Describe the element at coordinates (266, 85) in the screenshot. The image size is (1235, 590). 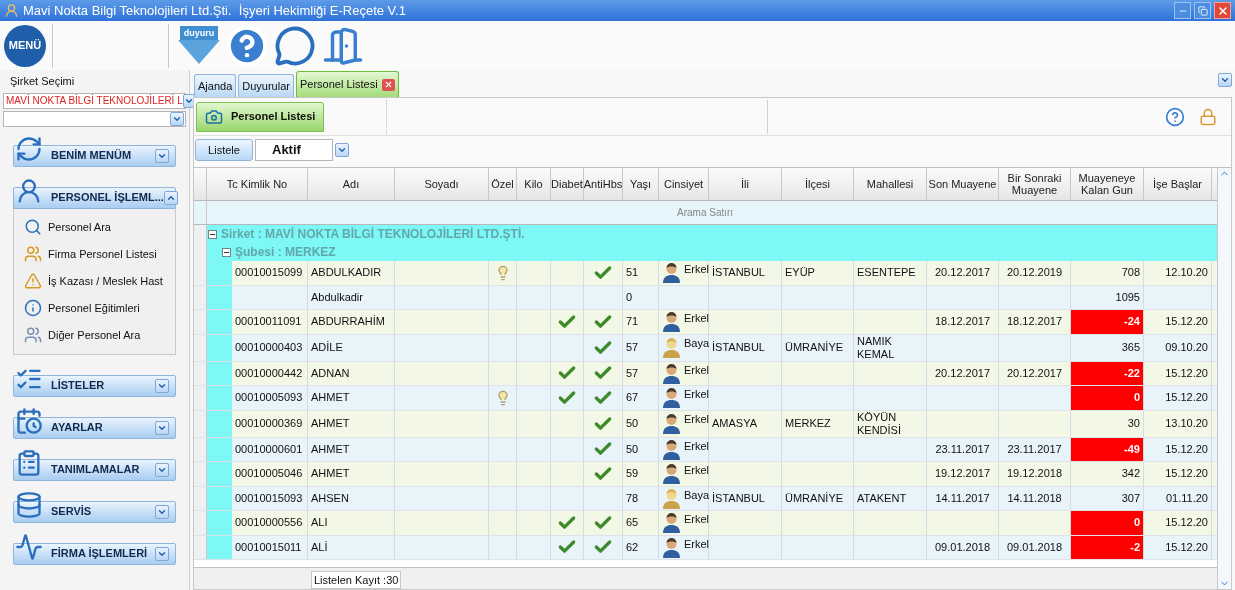
I see `tab: Duyurular` at that location.